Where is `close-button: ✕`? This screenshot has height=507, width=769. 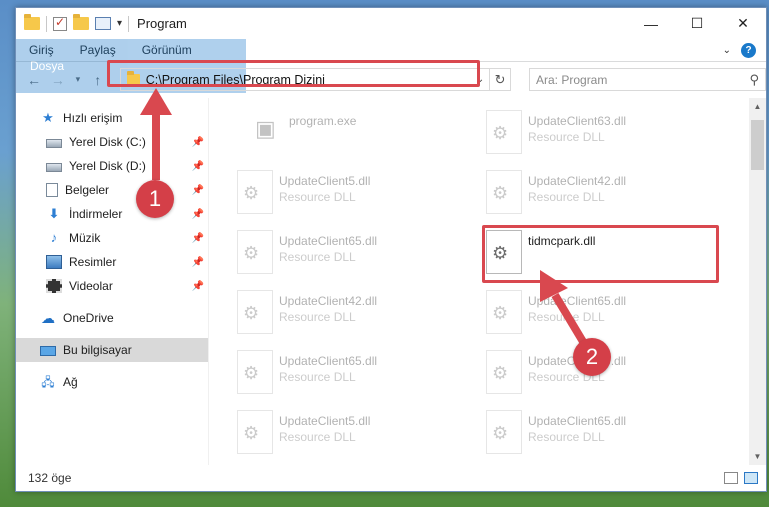 close-button: ✕ is located at coordinates (743, 23).